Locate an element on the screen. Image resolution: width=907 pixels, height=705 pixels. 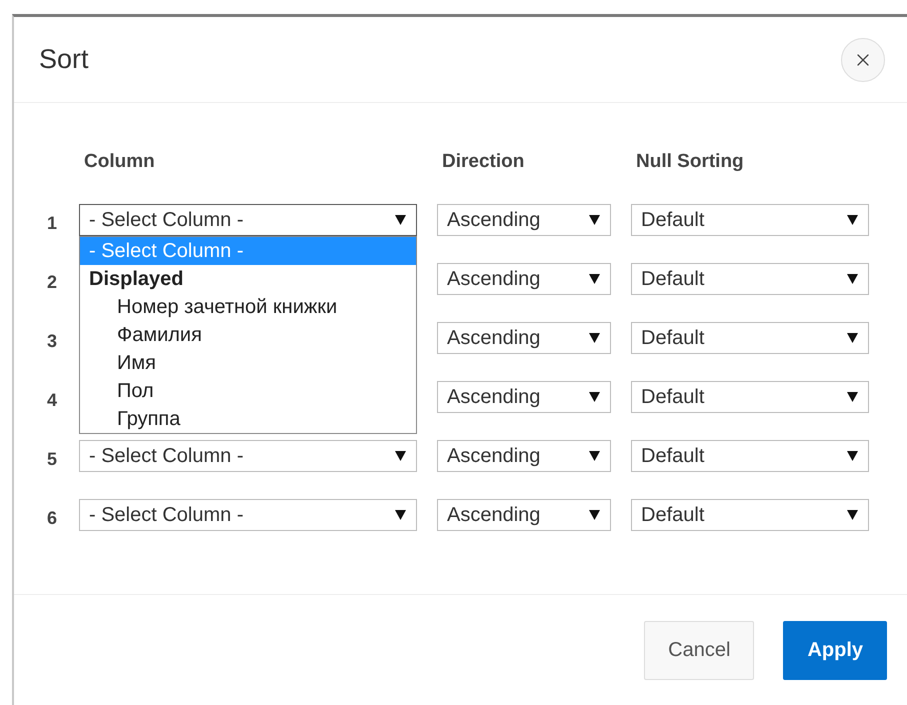
apply-button: Apply is located at coordinates (835, 650).